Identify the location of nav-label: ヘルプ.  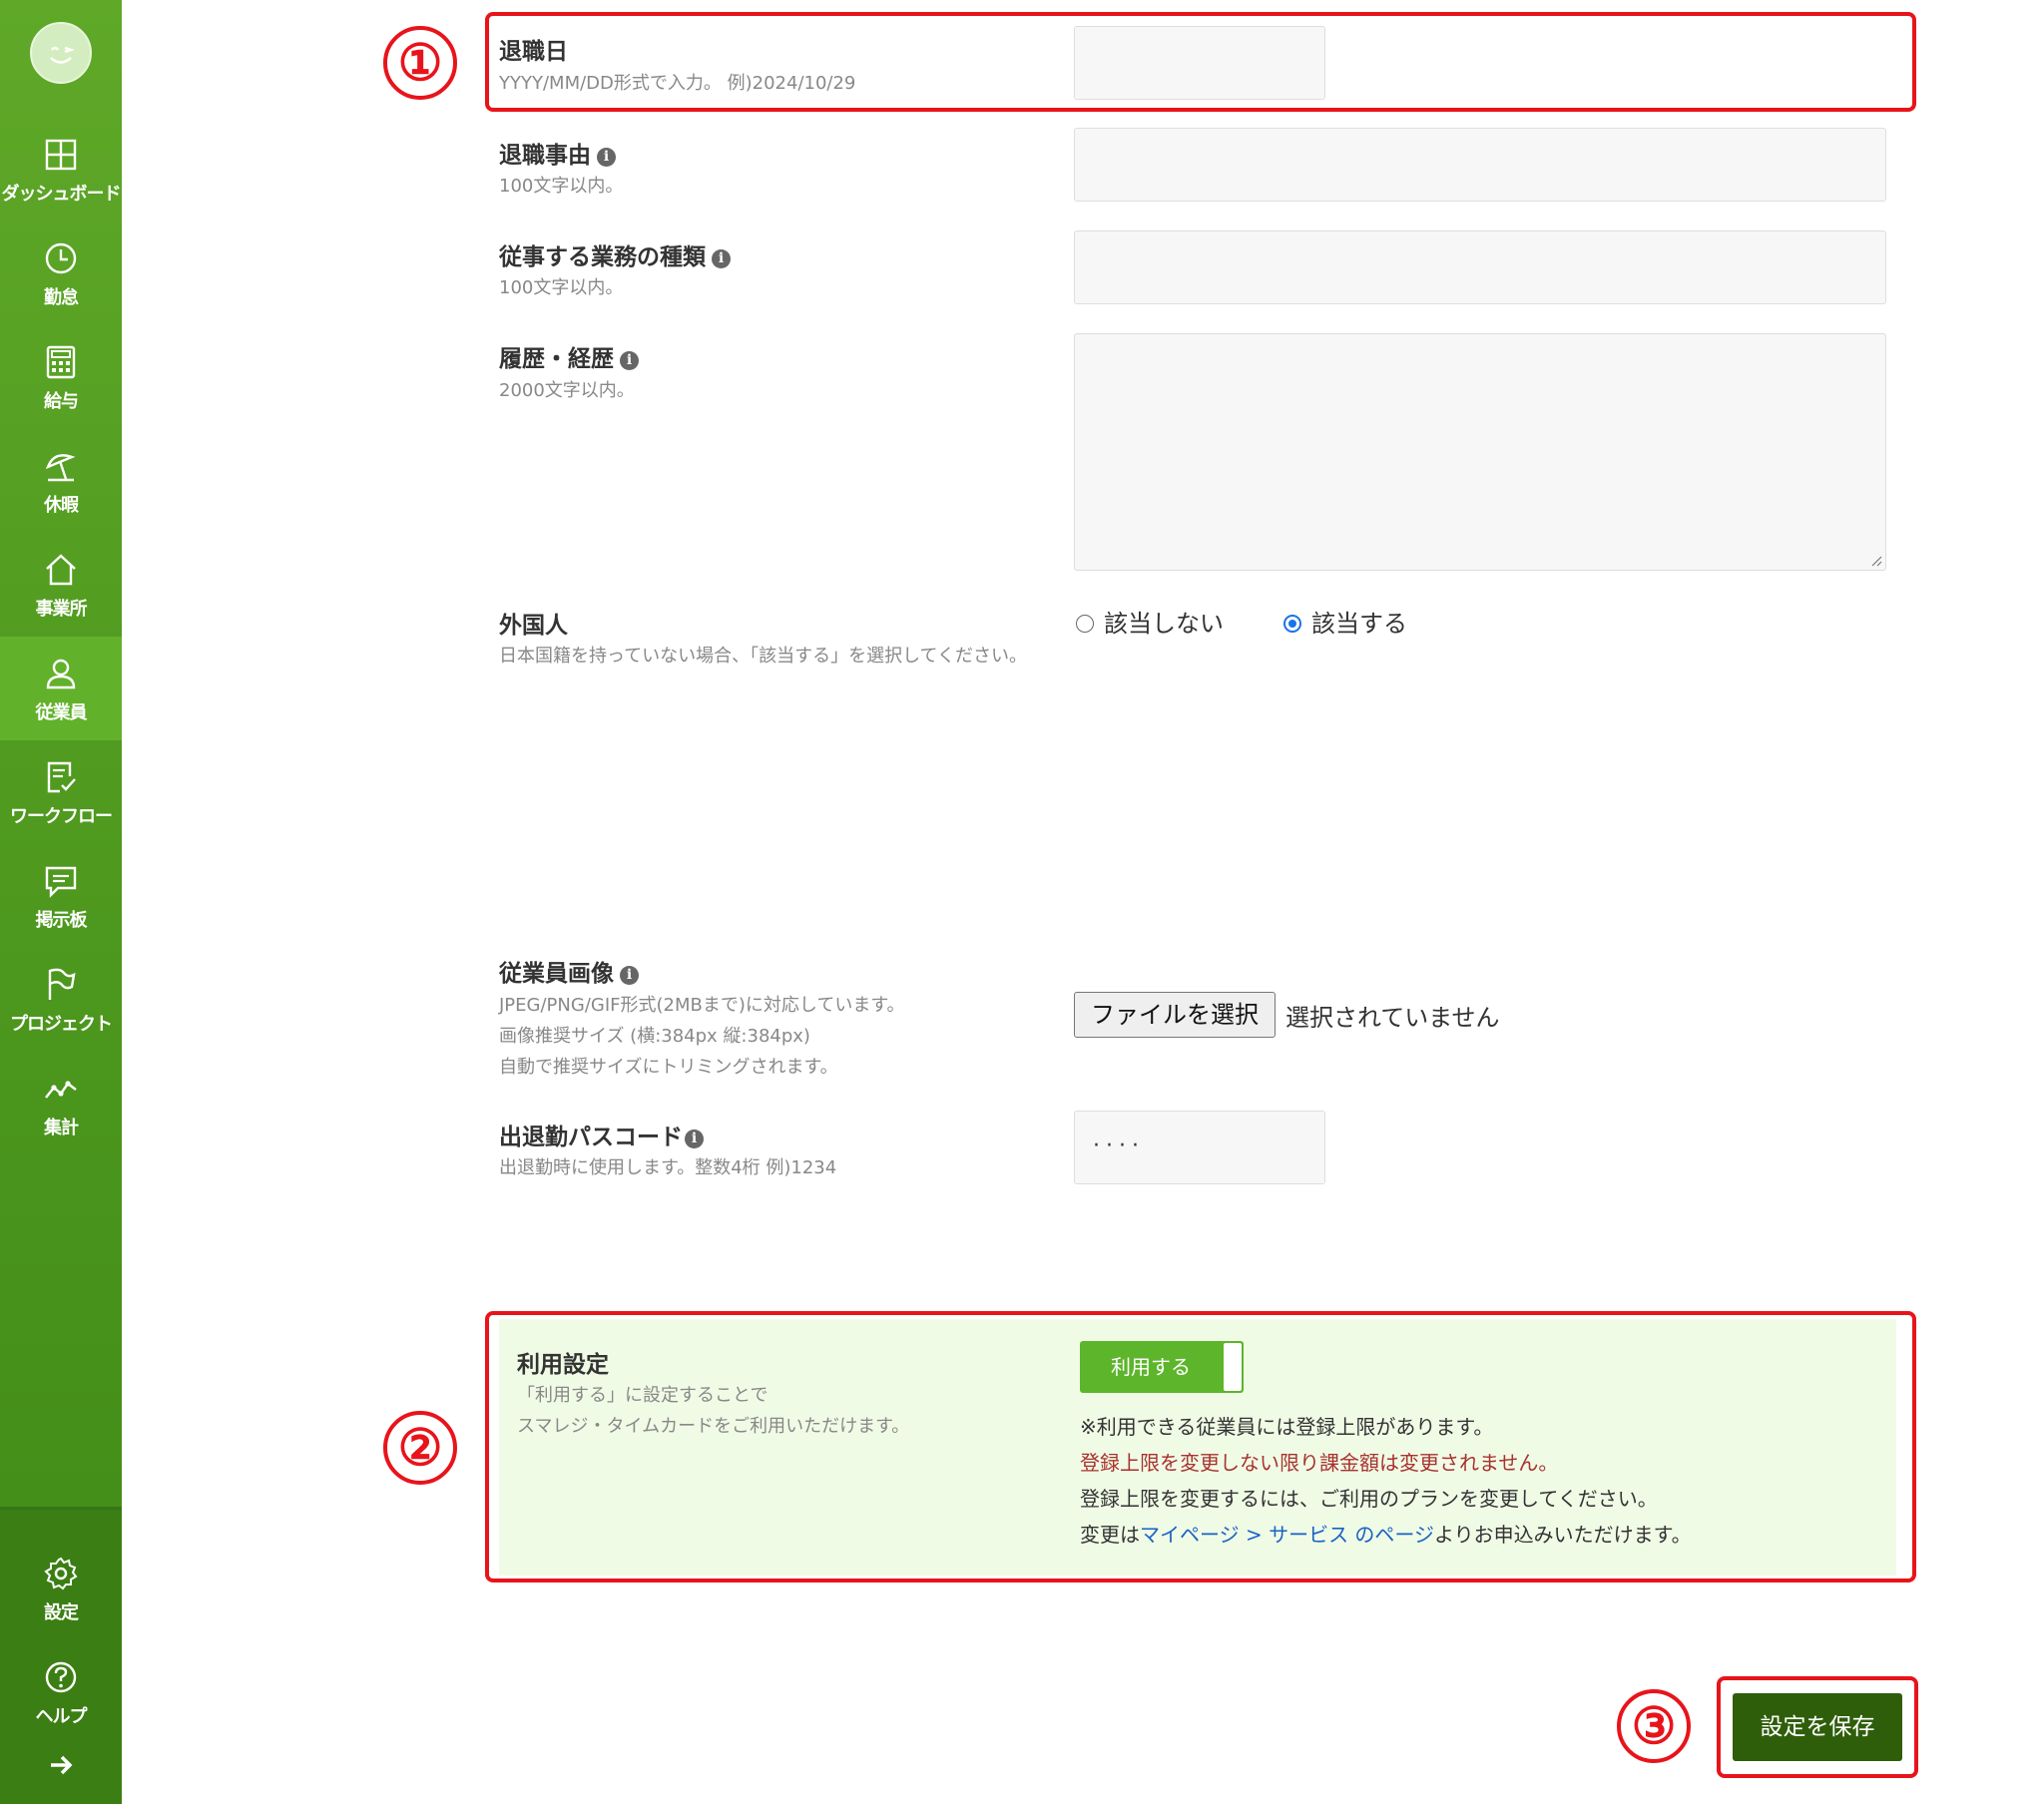
(61, 1716).